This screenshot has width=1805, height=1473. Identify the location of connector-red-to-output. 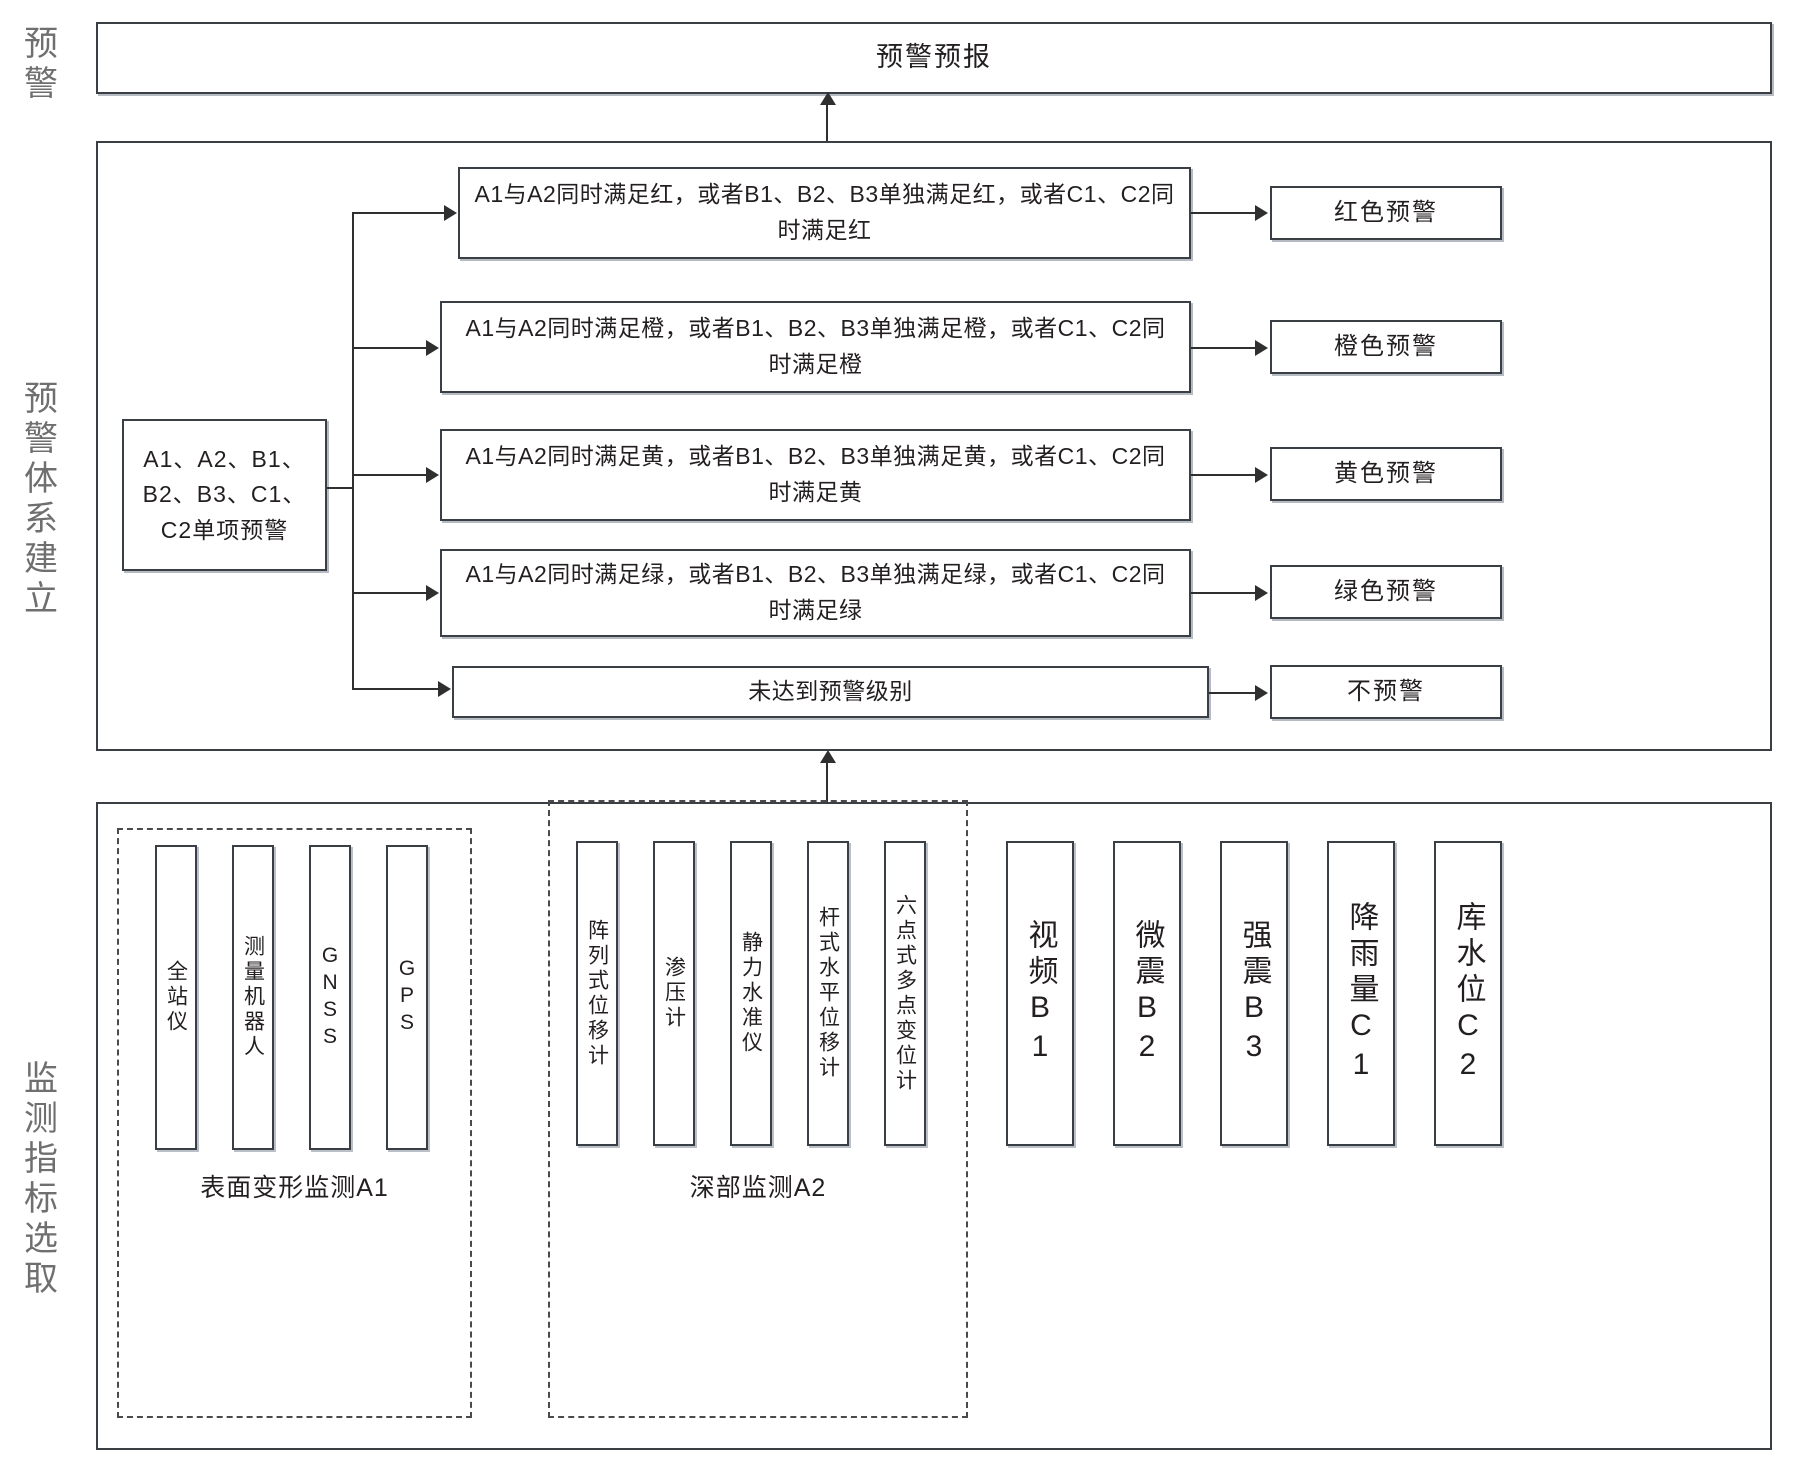
(1224, 213).